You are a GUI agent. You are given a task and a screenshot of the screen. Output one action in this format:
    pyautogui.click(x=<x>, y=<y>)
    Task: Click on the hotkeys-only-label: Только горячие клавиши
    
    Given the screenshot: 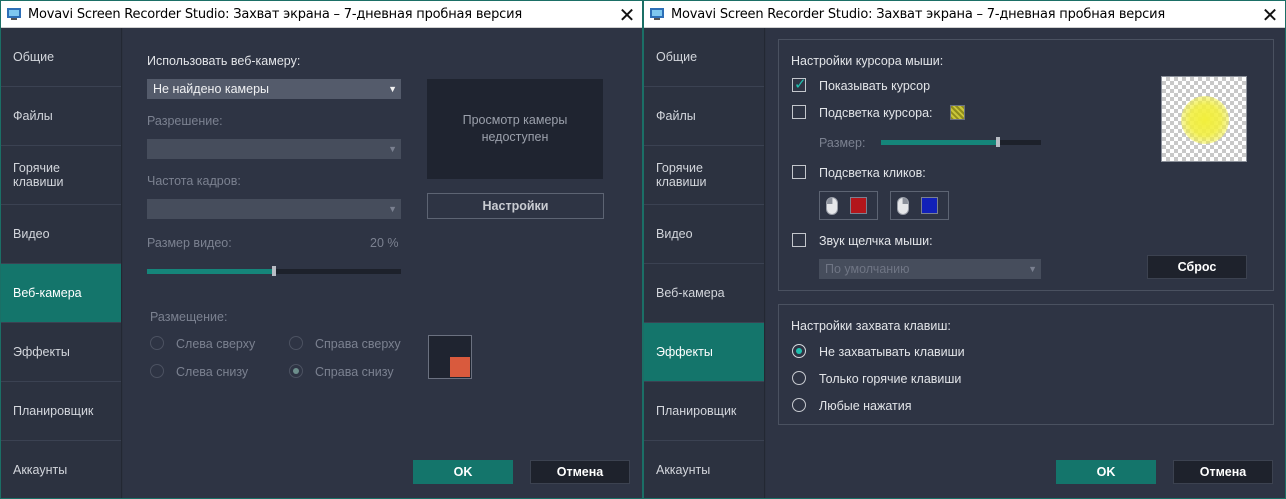 What is the action you would take?
    pyautogui.click(x=890, y=379)
    